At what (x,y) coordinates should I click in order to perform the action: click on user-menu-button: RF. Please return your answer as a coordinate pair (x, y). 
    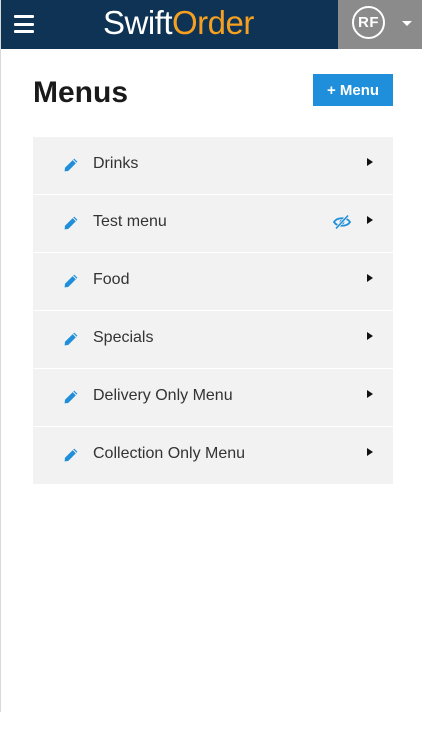
    Looking at the image, I should click on (380, 24).